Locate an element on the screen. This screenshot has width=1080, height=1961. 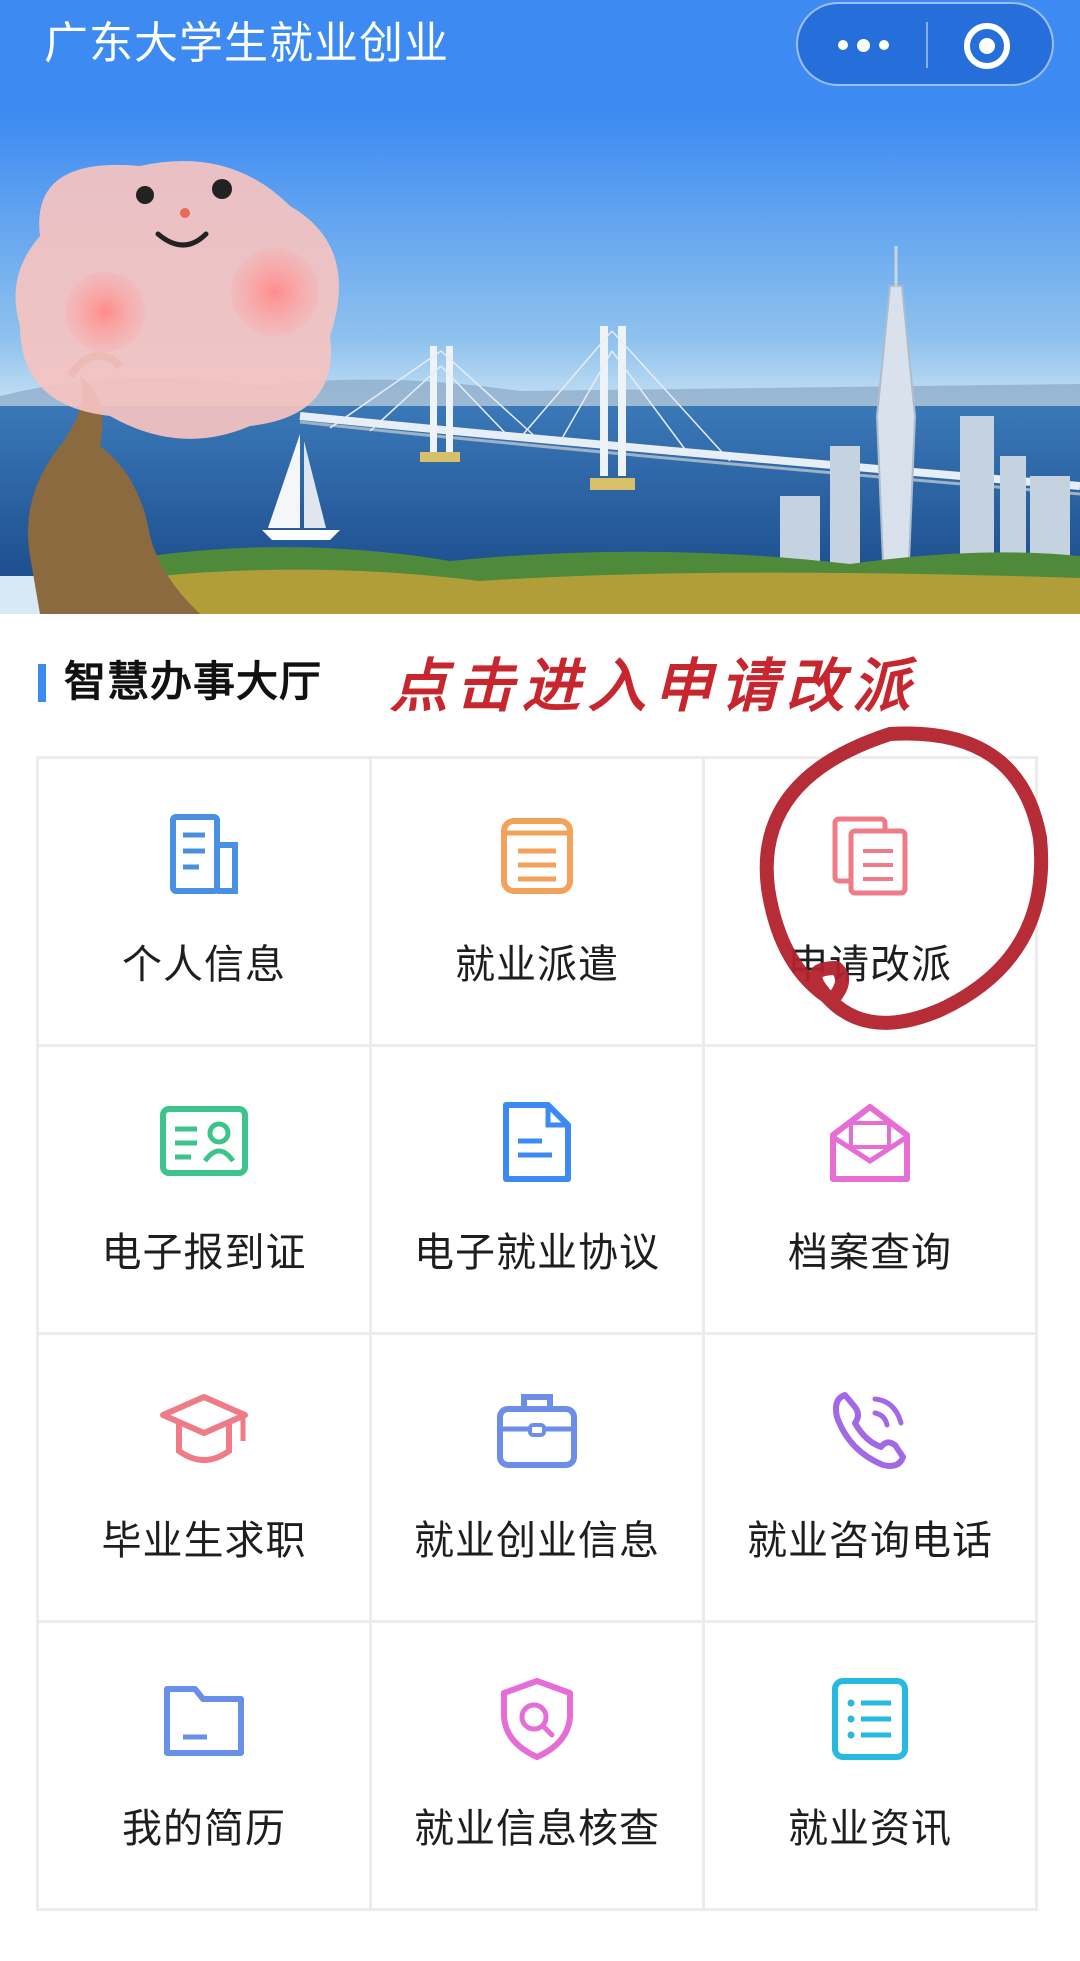
tile-label: 就业资讯 is located at coordinates (870, 1829).